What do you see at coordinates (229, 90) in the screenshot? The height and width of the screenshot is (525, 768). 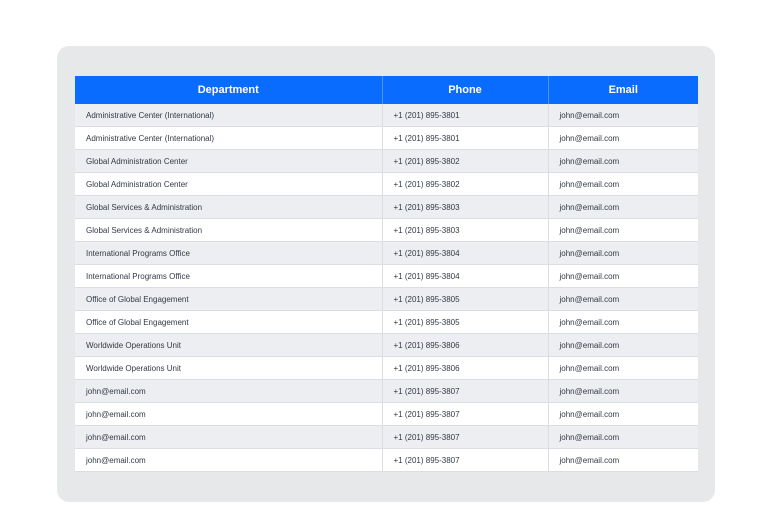 I see `column-header-department: Department` at bounding box center [229, 90].